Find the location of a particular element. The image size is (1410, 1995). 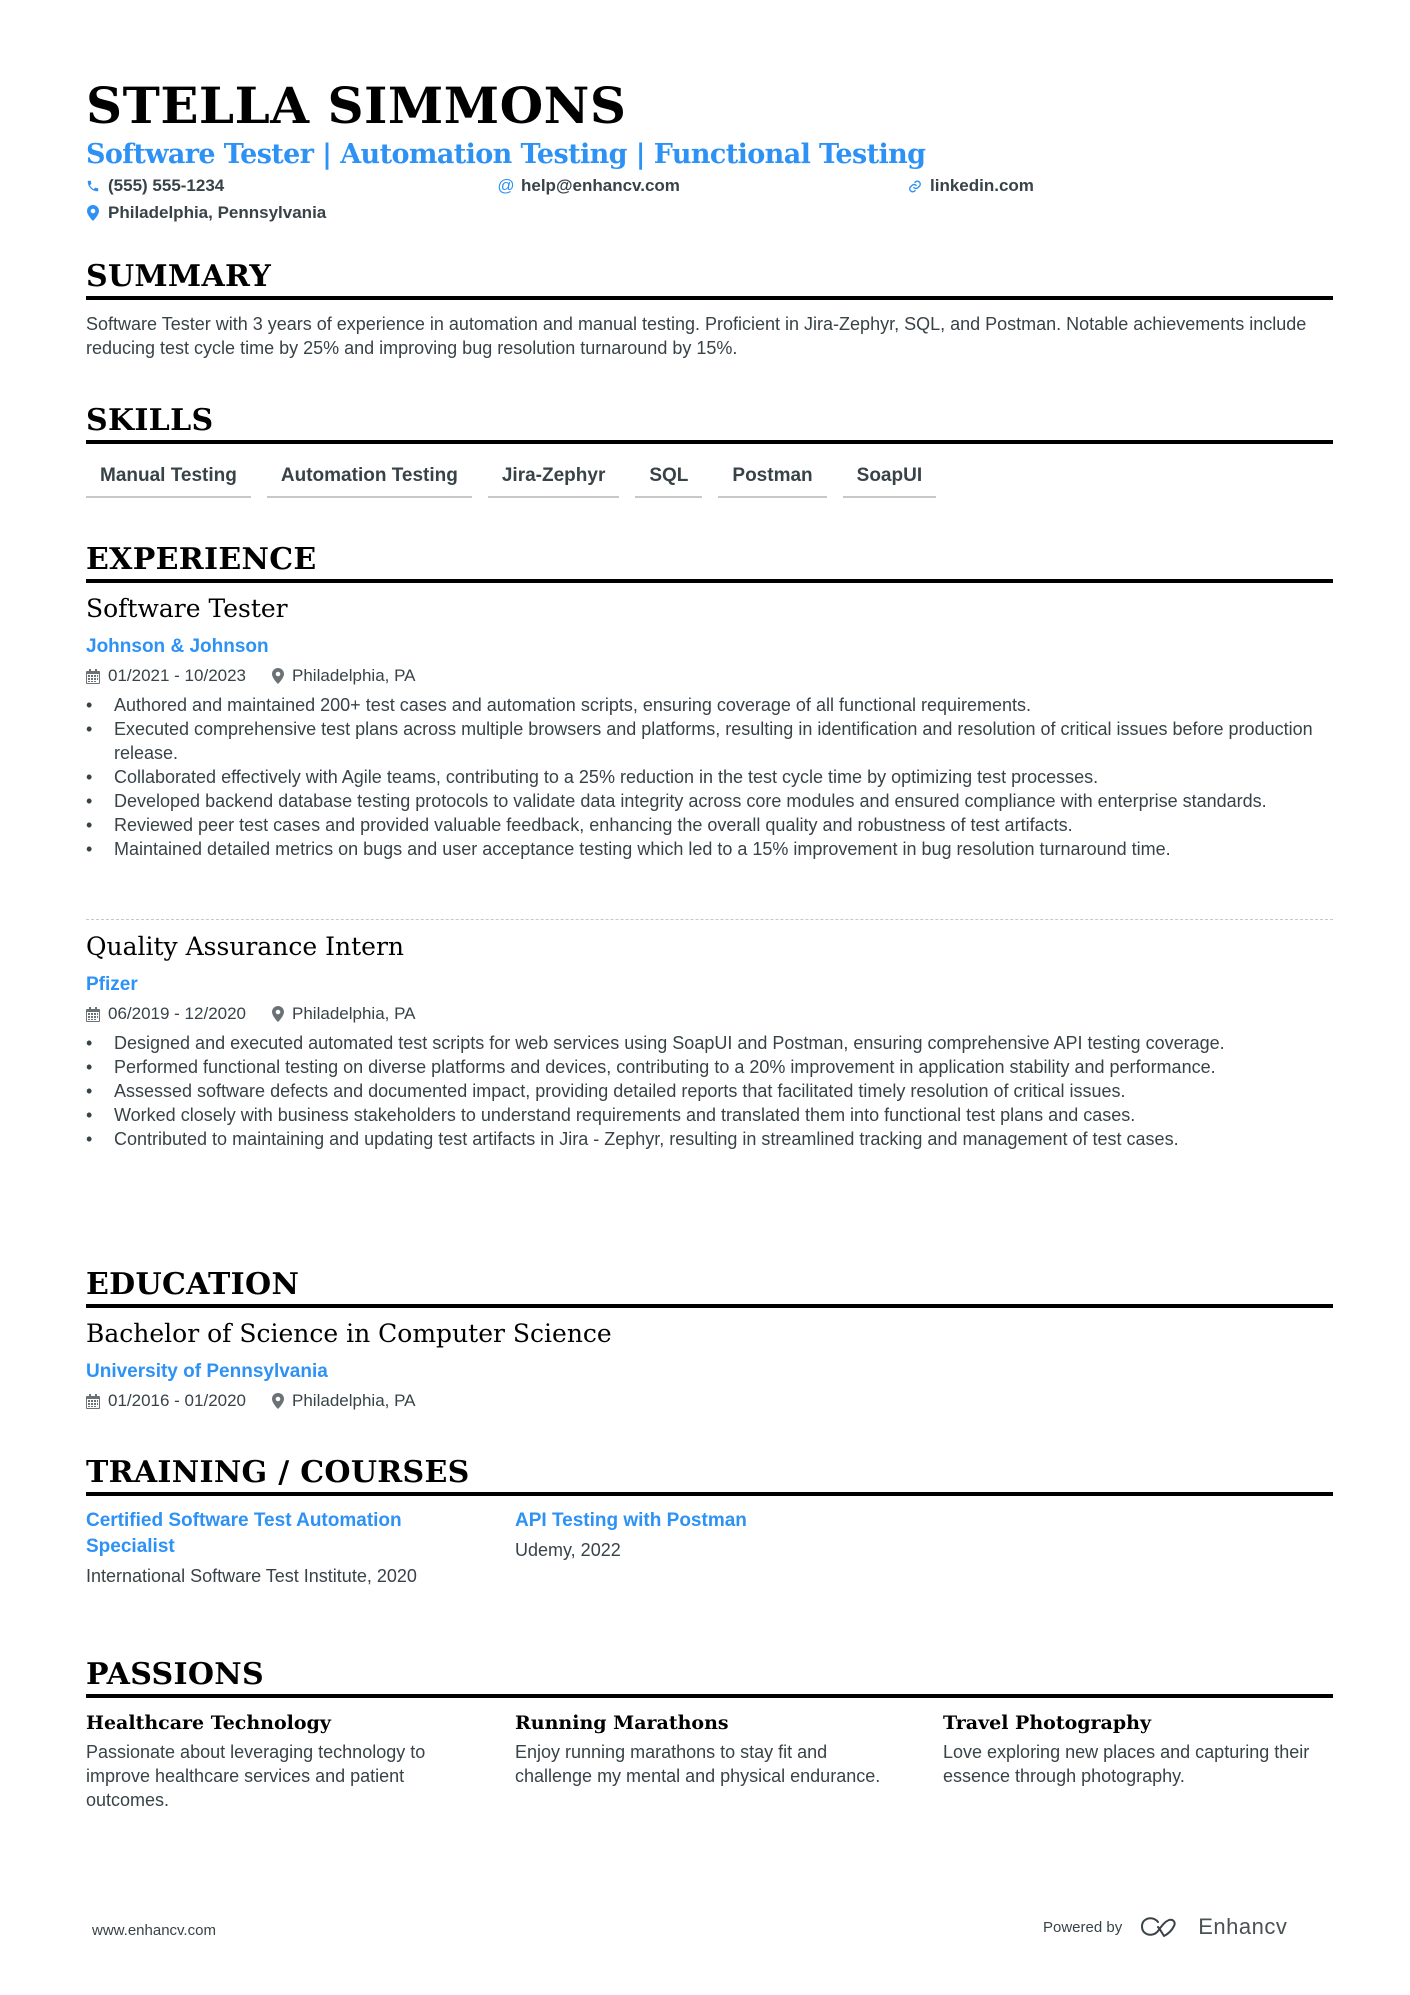

location-text: Philadelphia, Pennsylvania is located at coordinates (217, 212).